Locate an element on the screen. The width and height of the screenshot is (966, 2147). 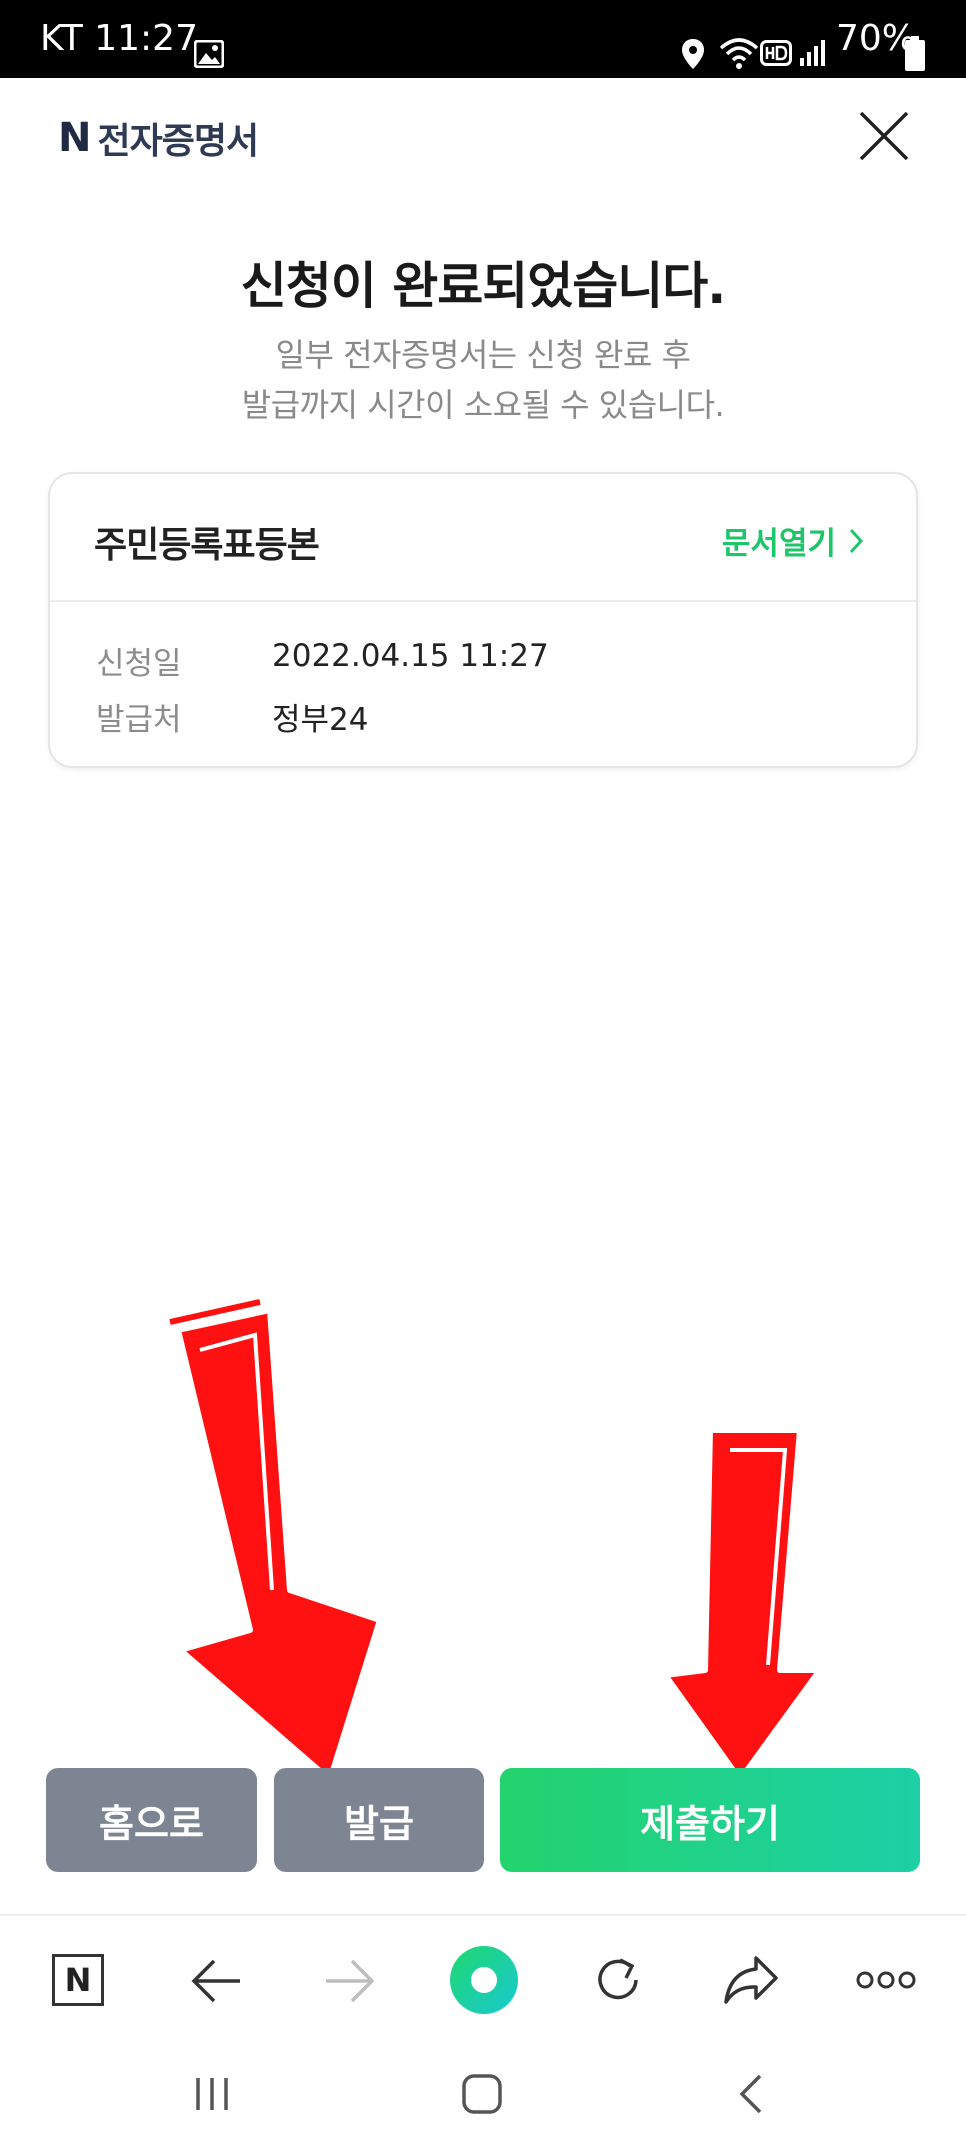
issue-button: 발급 is located at coordinates (379, 1820).